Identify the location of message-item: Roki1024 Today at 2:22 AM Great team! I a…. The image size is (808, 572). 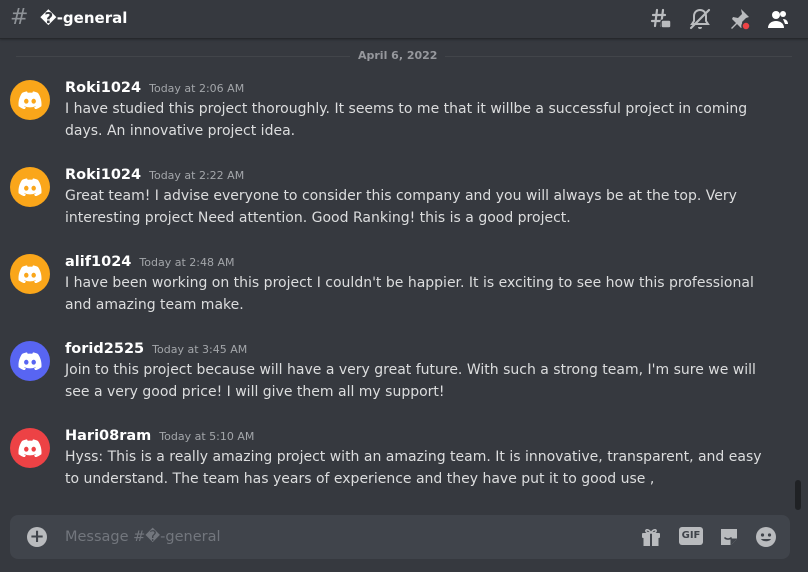
(395, 202).